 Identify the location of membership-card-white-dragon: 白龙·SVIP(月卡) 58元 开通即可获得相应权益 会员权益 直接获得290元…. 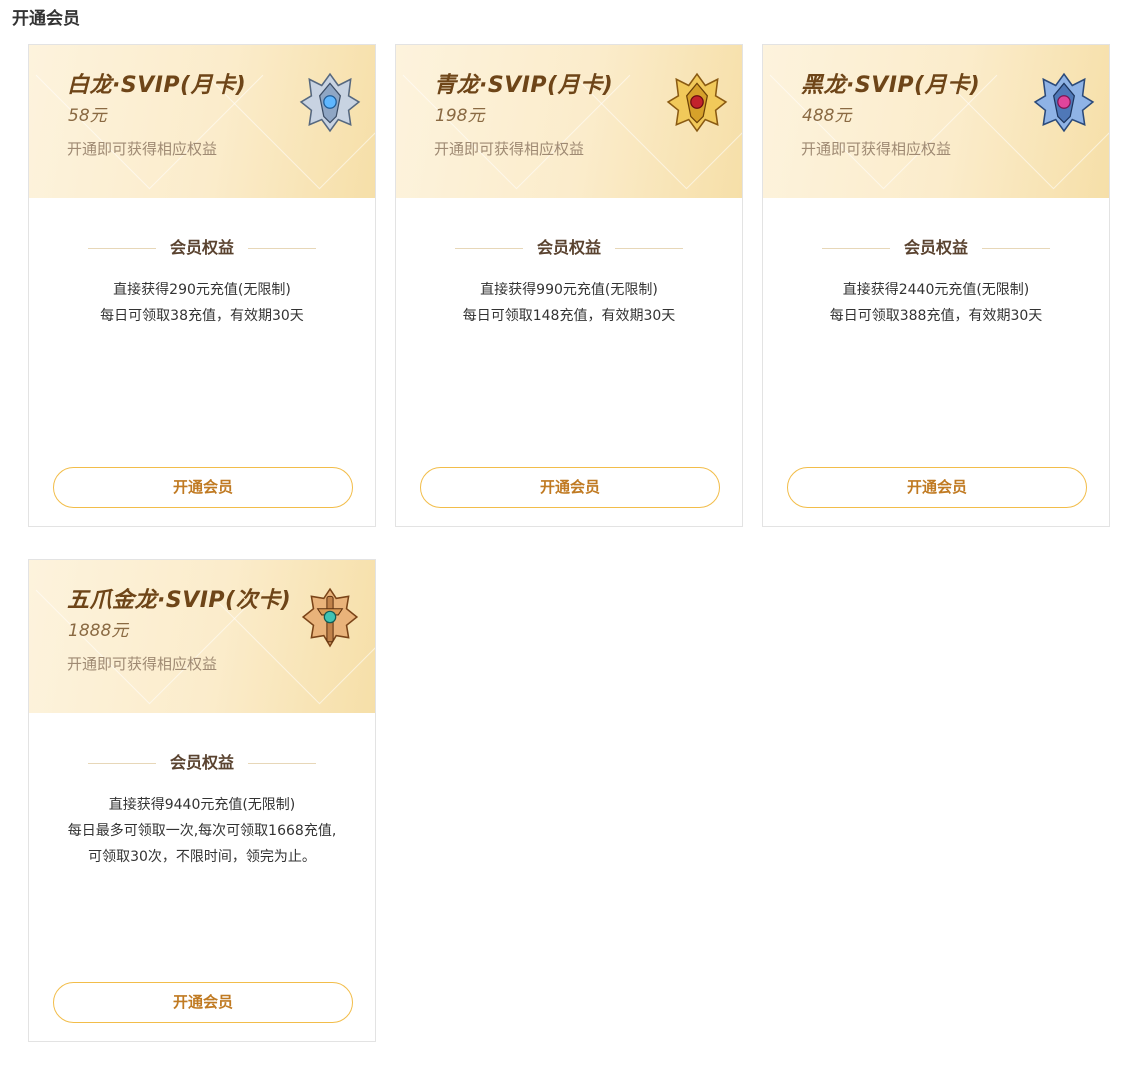
(202, 285).